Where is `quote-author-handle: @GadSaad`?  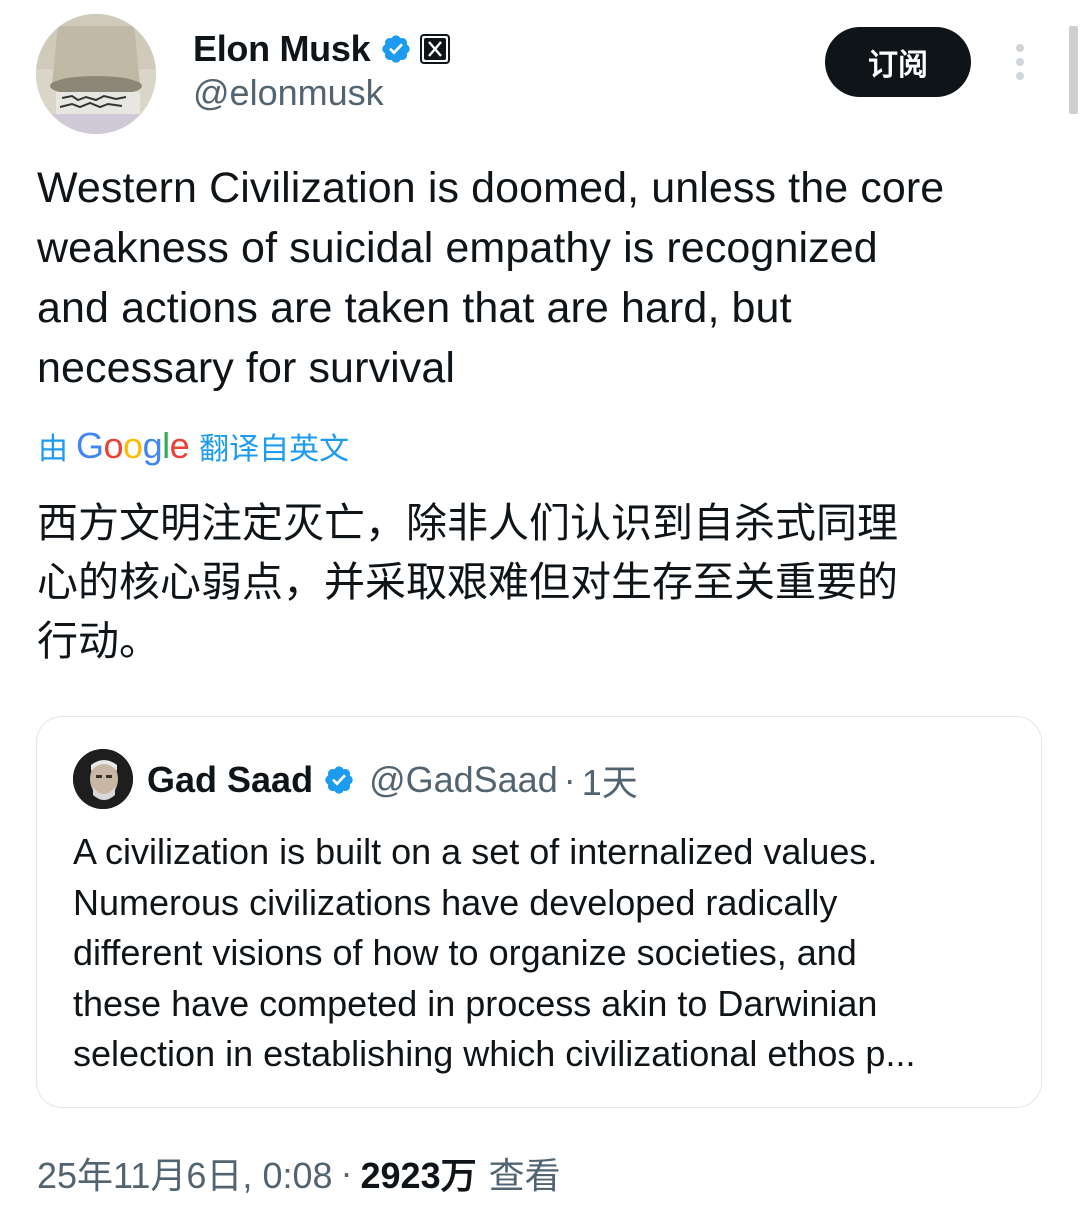
quote-author-handle: @GadSaad is located at coordinates (463, 780).